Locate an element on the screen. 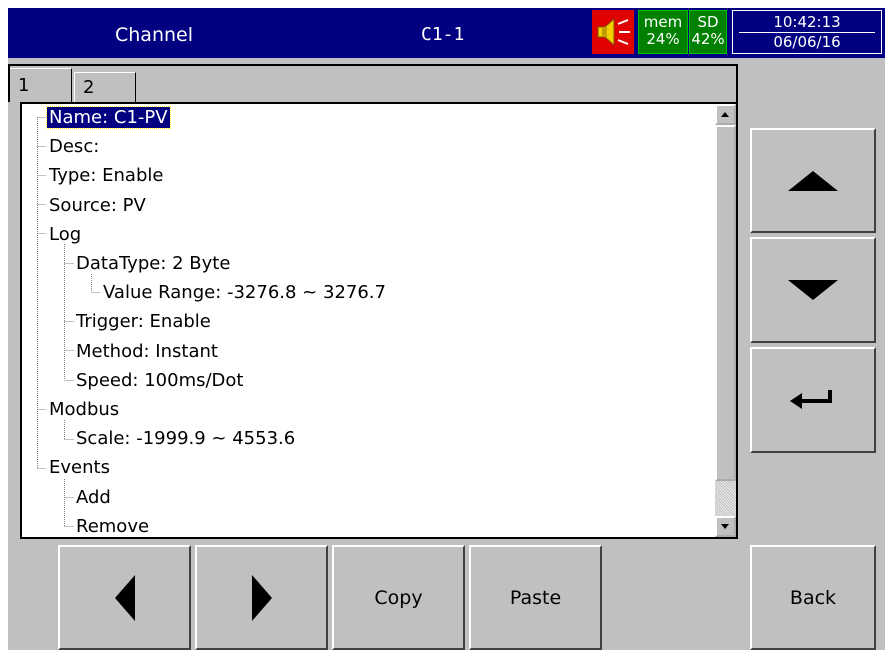 The width and height of the screenshot is (885, 650). clock-date: 06/06/16 is located at coordinates (807, 41).